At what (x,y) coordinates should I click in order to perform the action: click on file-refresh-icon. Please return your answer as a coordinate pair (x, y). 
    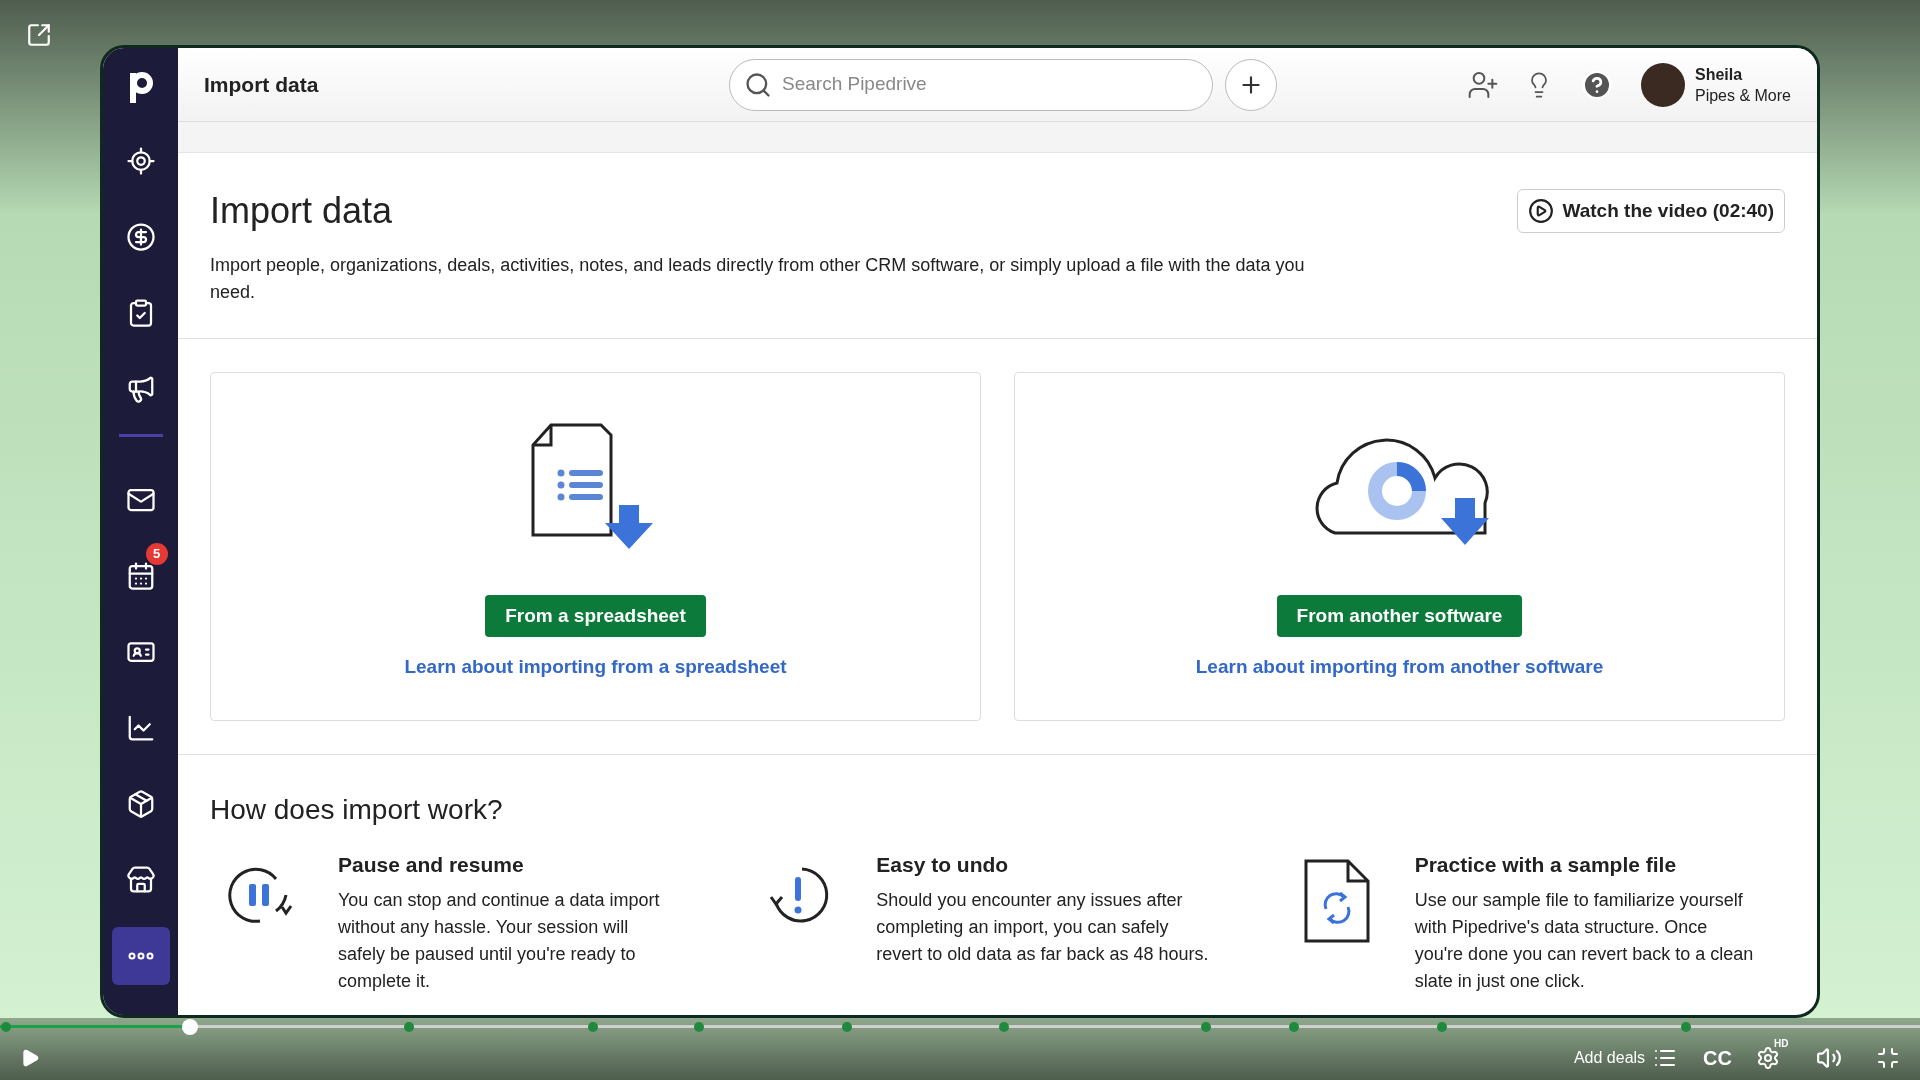
    Looking at the image, I should click on (1336, 901).